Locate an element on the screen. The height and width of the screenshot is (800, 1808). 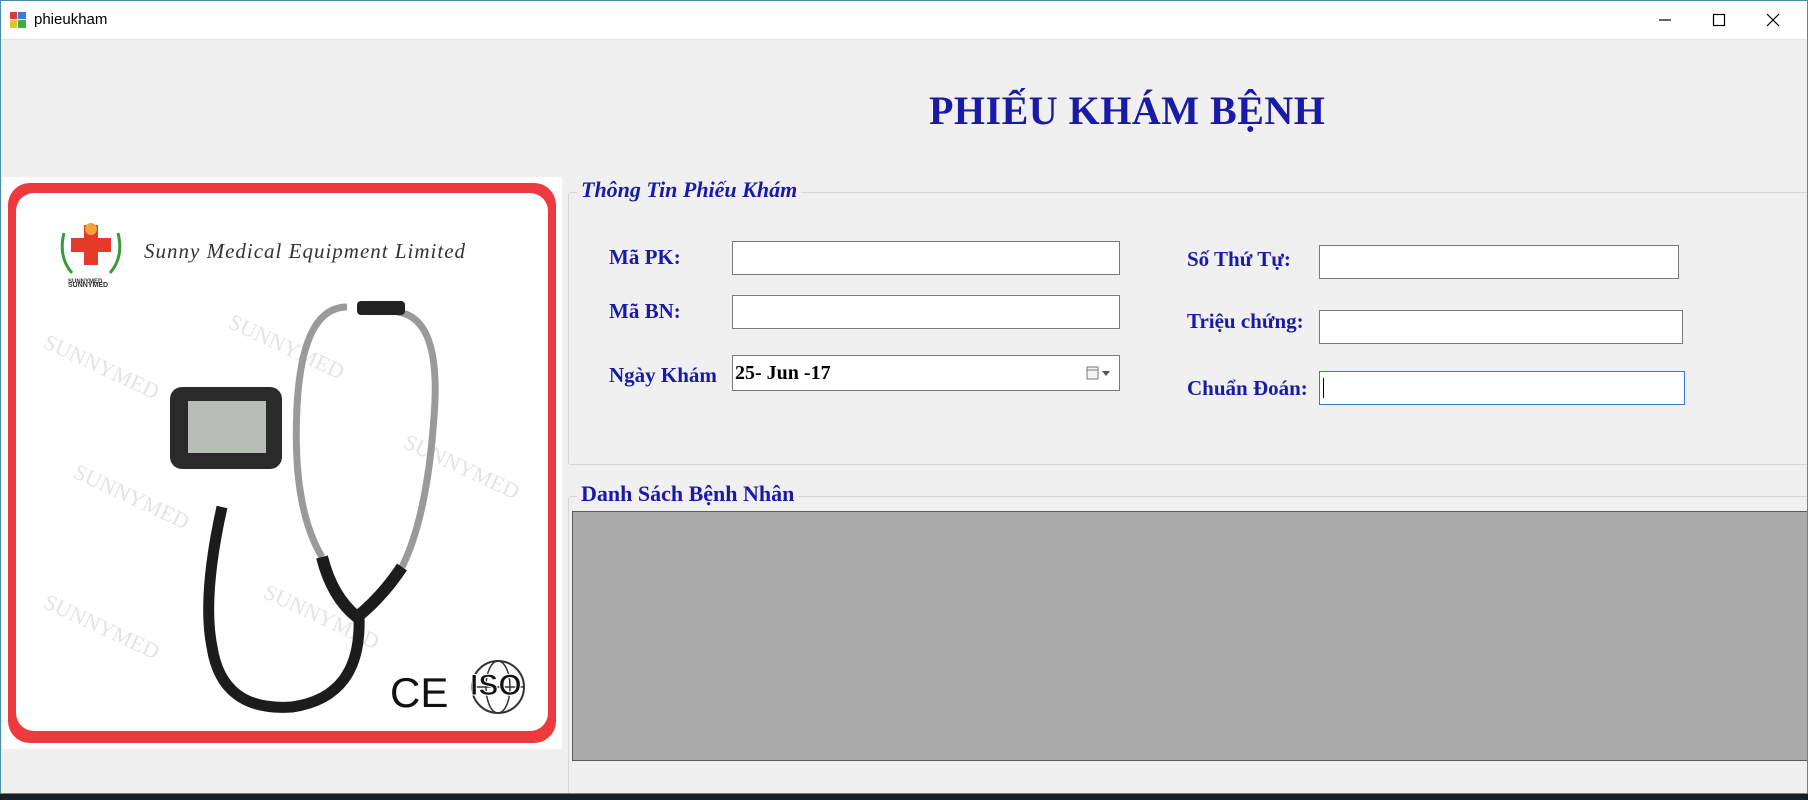
page-title: PHIẾU KHÁM BỆNH is located at coordinates (1127, 110).